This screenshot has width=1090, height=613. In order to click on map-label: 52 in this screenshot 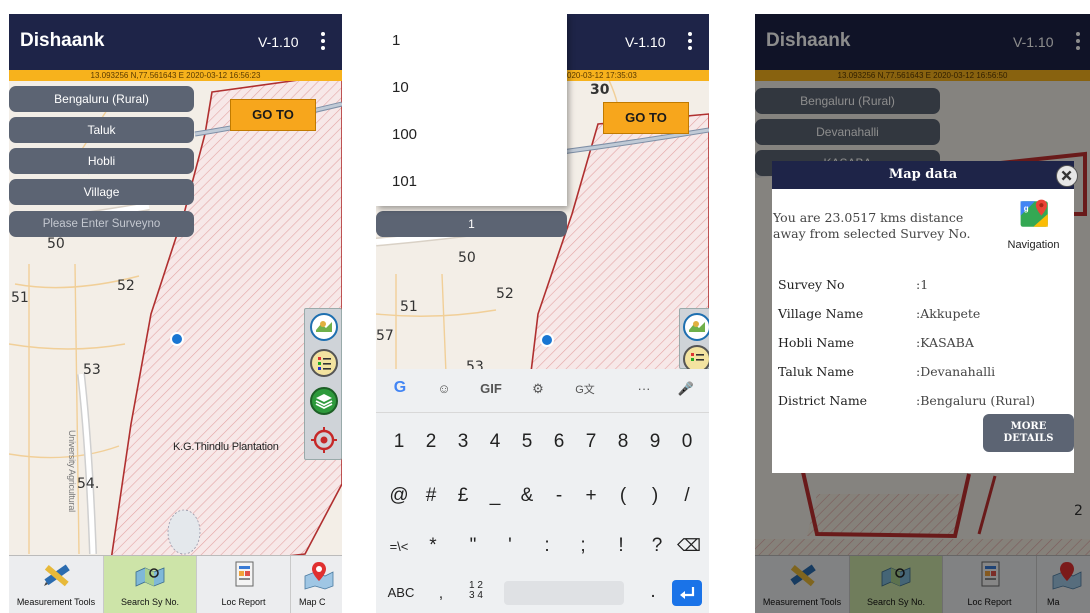, I will do `click(505, 294)`.